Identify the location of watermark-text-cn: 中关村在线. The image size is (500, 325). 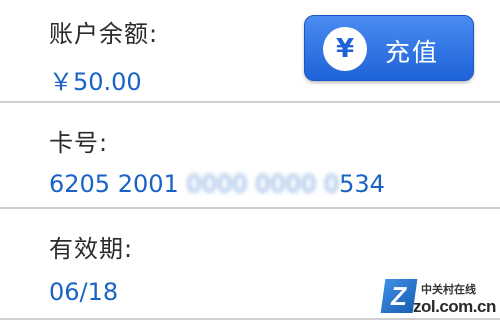
(448, 289).